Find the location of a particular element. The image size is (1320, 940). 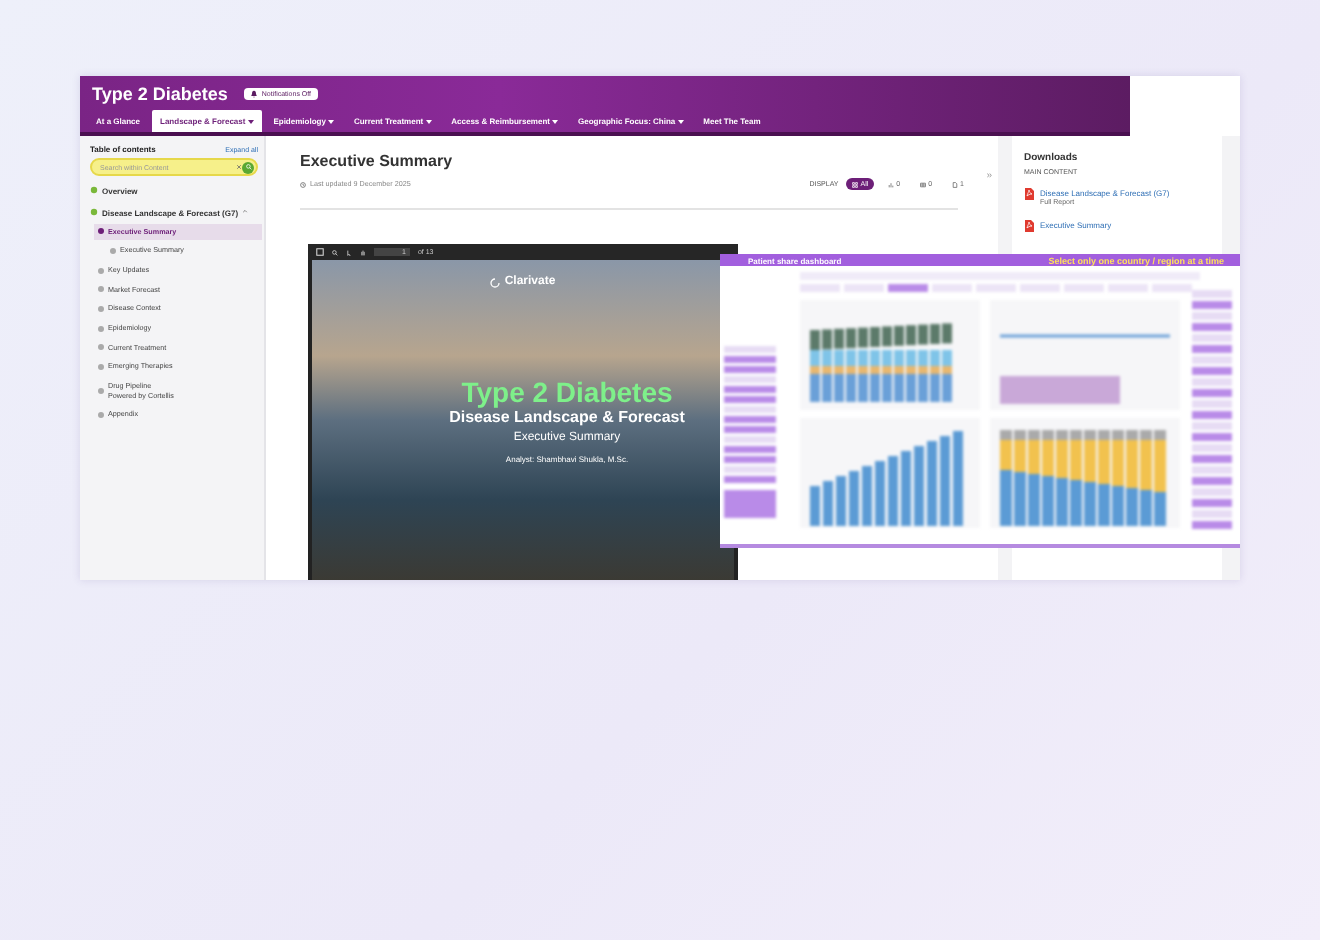

bell-icon is located at coordinates (253, 94).